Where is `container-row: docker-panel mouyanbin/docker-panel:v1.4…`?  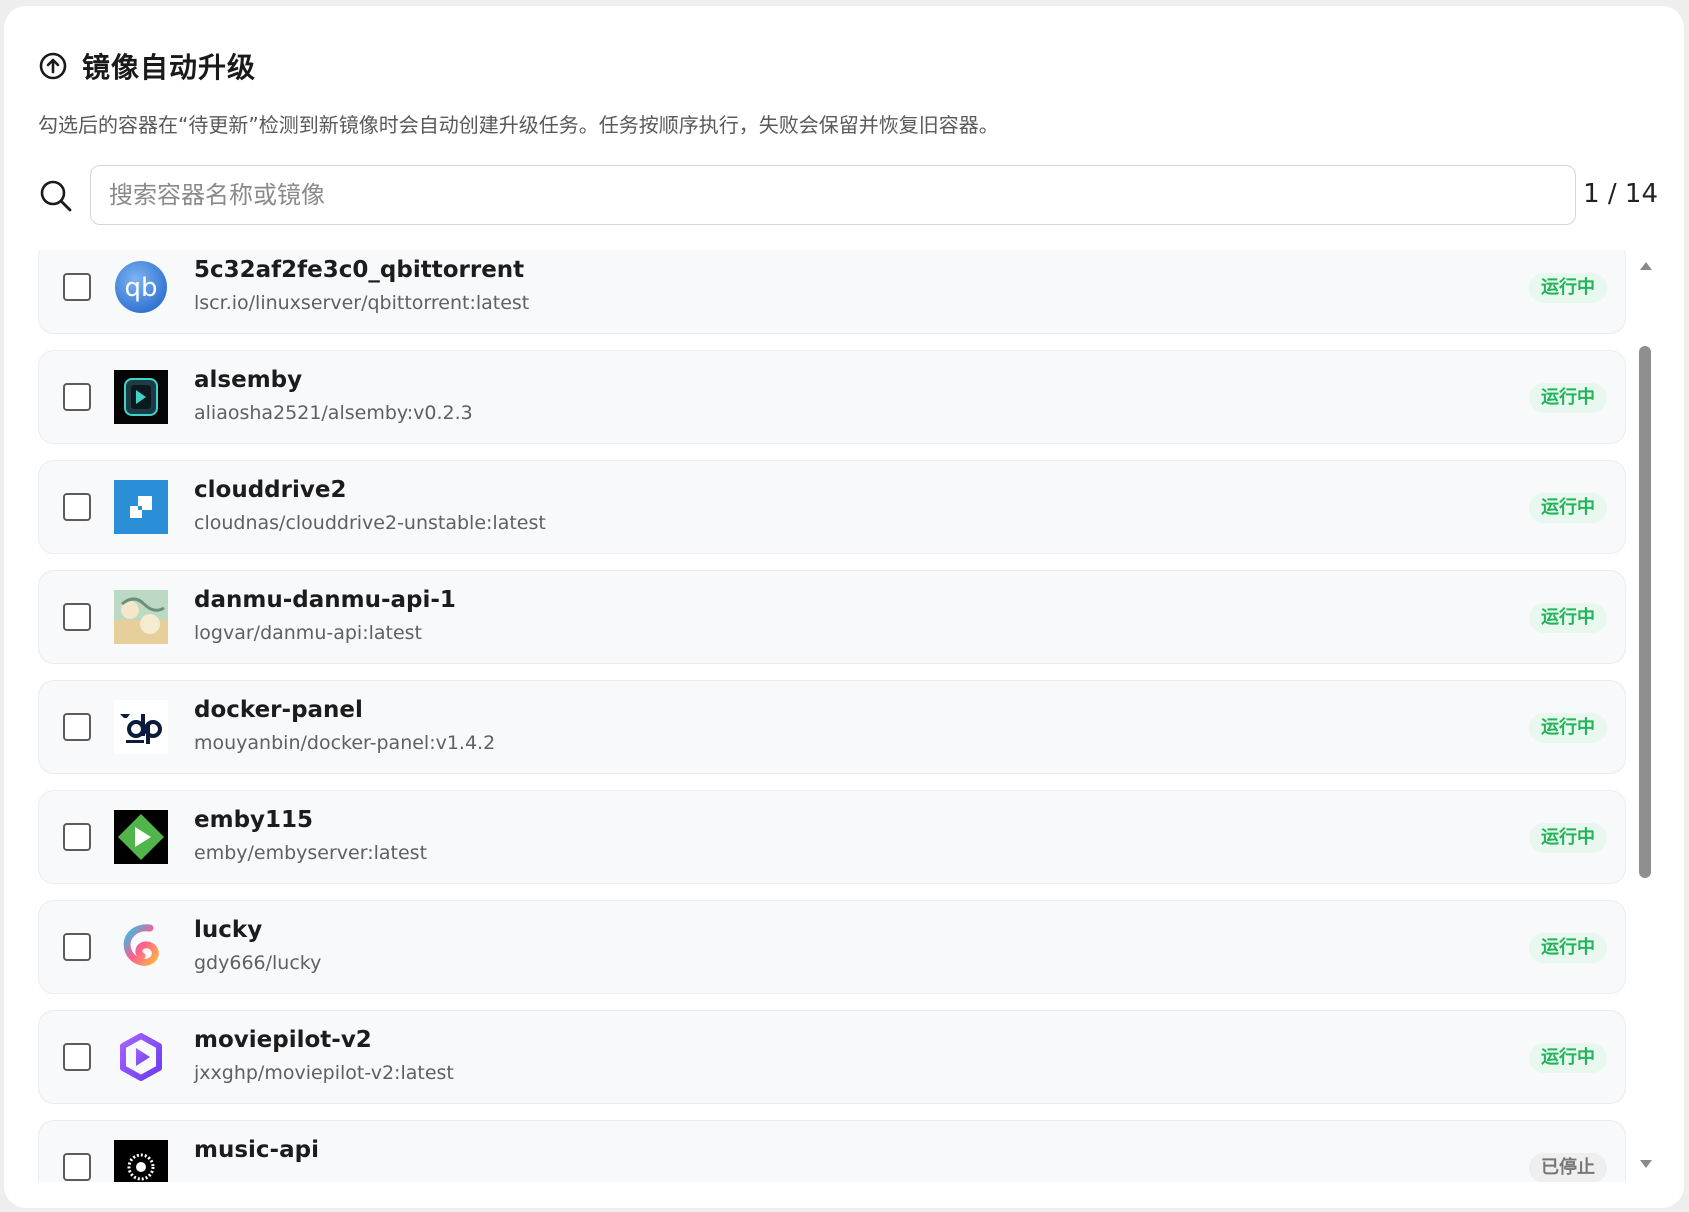
container-row: docker-panel mouyanbin/docker-panel:v1.4… is located at coordinates (832, 727).